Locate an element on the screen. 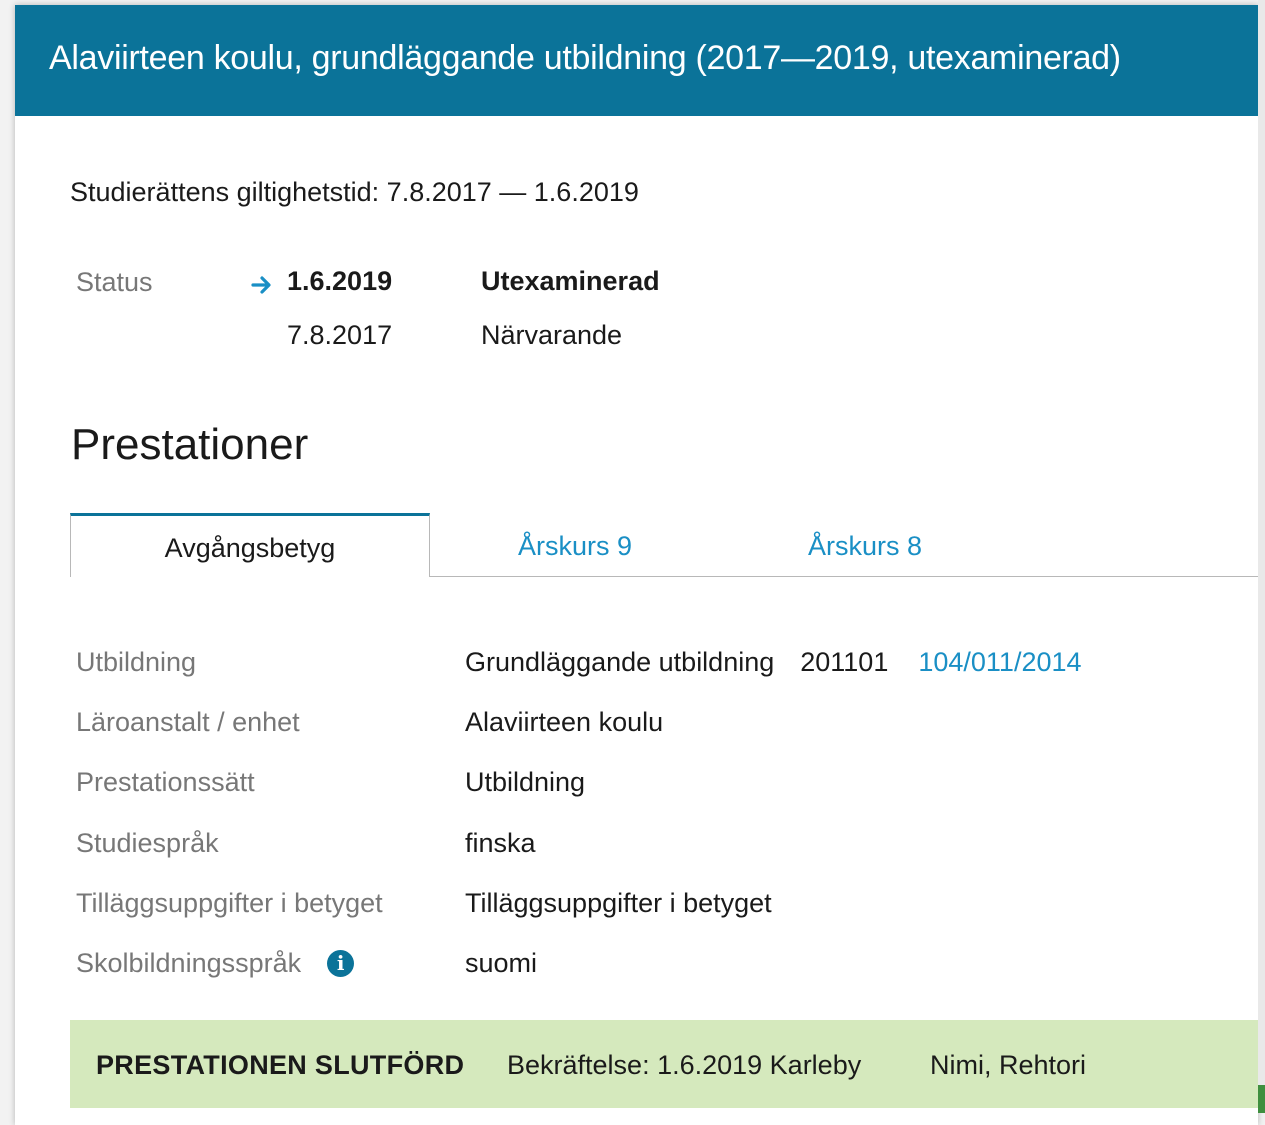 The height and width of the screenshot is (1125, 1265). status-entry-previous: 7.8.2017 Närvarande is located at coordinates (636, 340).